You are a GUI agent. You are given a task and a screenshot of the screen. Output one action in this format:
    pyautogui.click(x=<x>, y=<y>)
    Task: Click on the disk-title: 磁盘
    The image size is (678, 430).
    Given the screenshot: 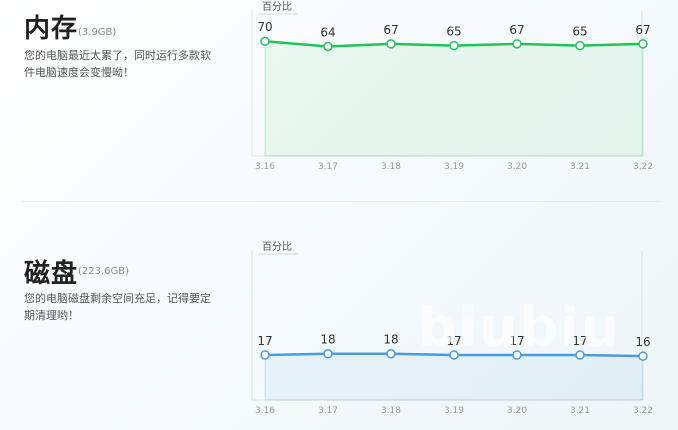 What is the action you would take?
    pyautogui.click(x=51, y=274)
    